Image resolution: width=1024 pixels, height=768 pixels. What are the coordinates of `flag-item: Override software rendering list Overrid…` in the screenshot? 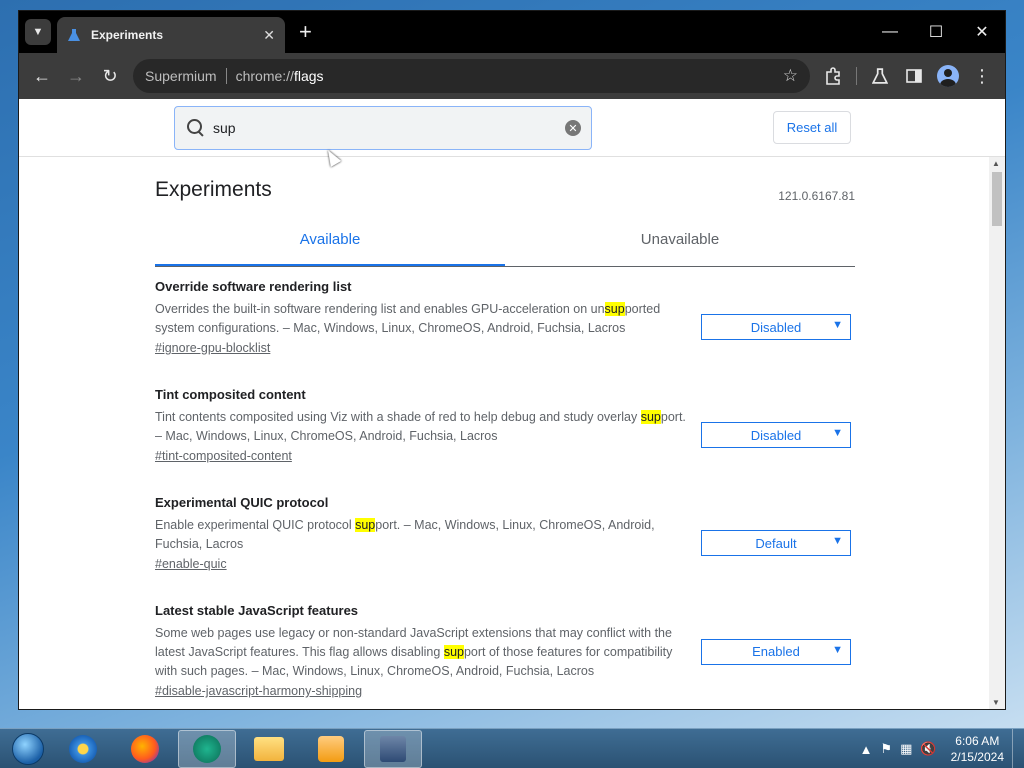 It's located at (505, 327).